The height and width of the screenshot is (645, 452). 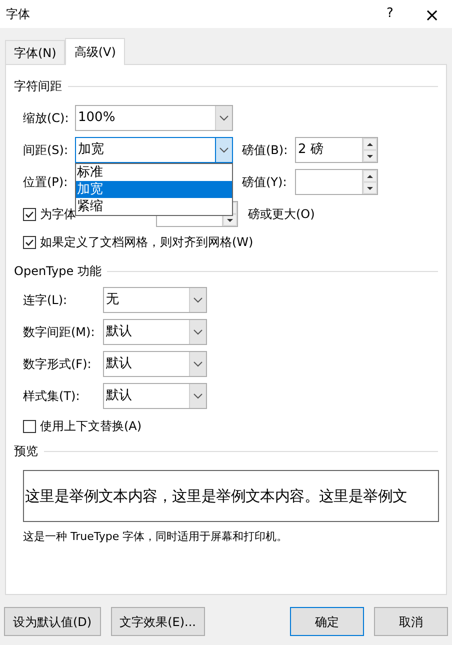 What do you see at coordinates (336, 182) in the screenshot?
I see `spin-field` at bounding box center [336, 182].